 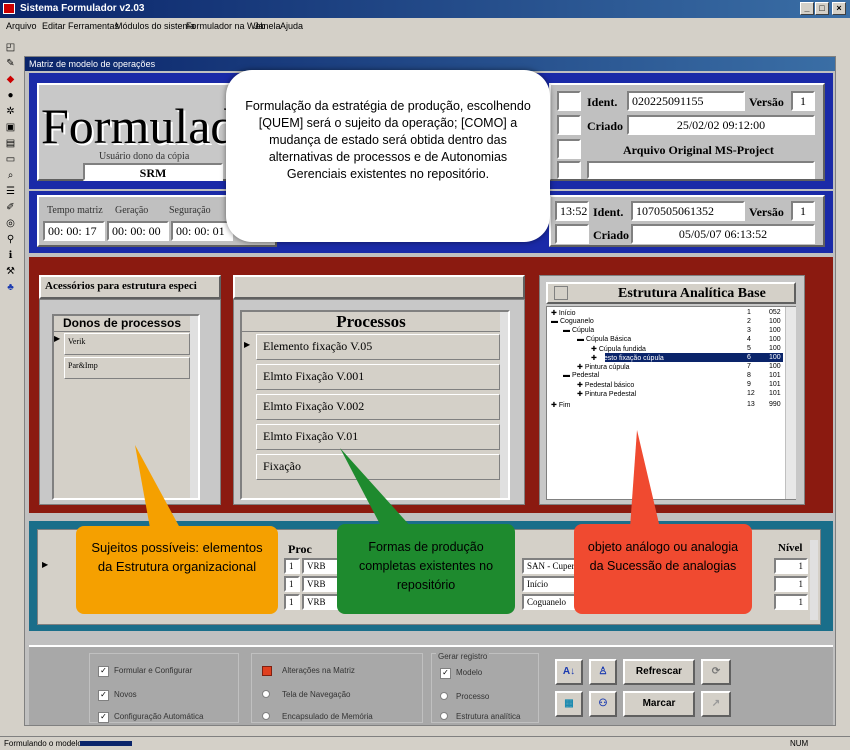 I want to click on table-cell: Coguanelo, so click(x=552, y=602).